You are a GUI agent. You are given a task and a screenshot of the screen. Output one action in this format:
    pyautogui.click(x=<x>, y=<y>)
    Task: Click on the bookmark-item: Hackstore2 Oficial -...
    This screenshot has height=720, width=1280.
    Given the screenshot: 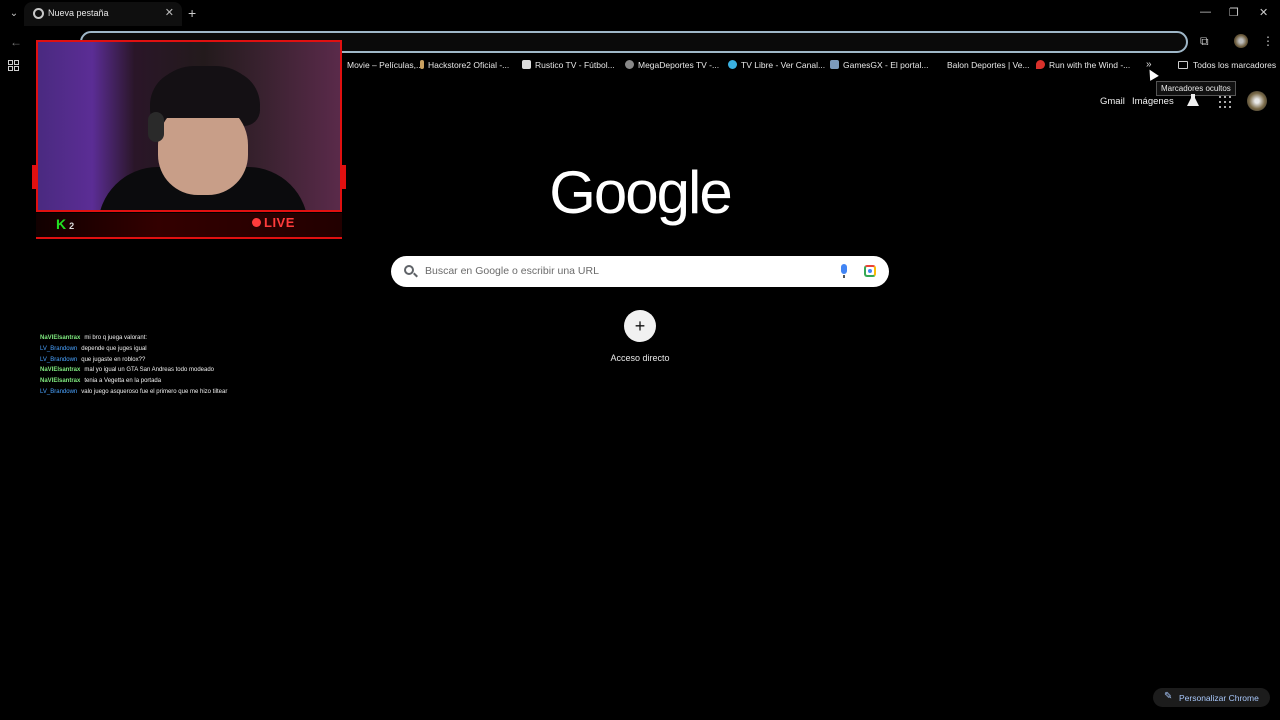 What is the action you would take?
    pyautogui.click(x=464, y=65)
    